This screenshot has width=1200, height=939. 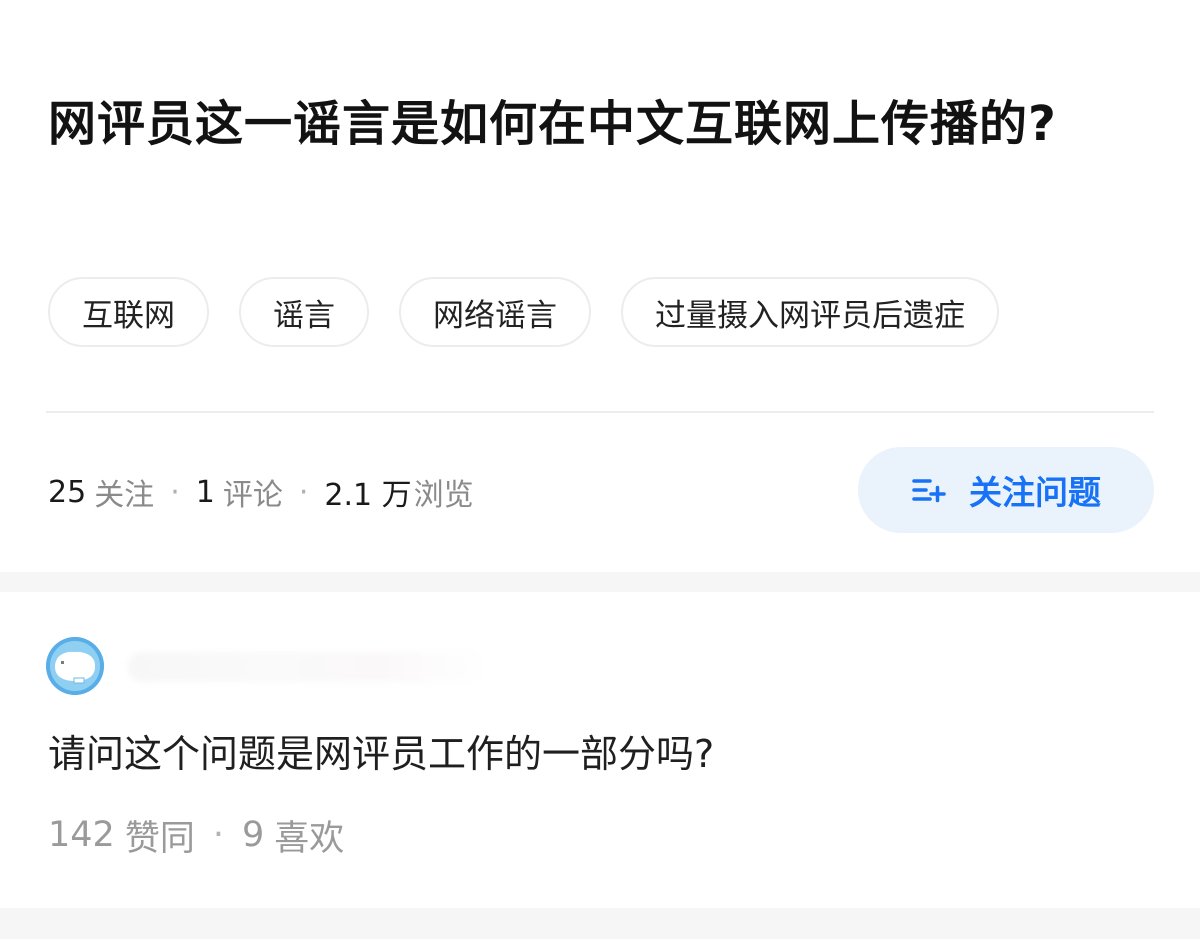 What do you see at coordinates (205, 492) in the screenshot?
I see `comments-count: 1` at bounding box center [205, 492].